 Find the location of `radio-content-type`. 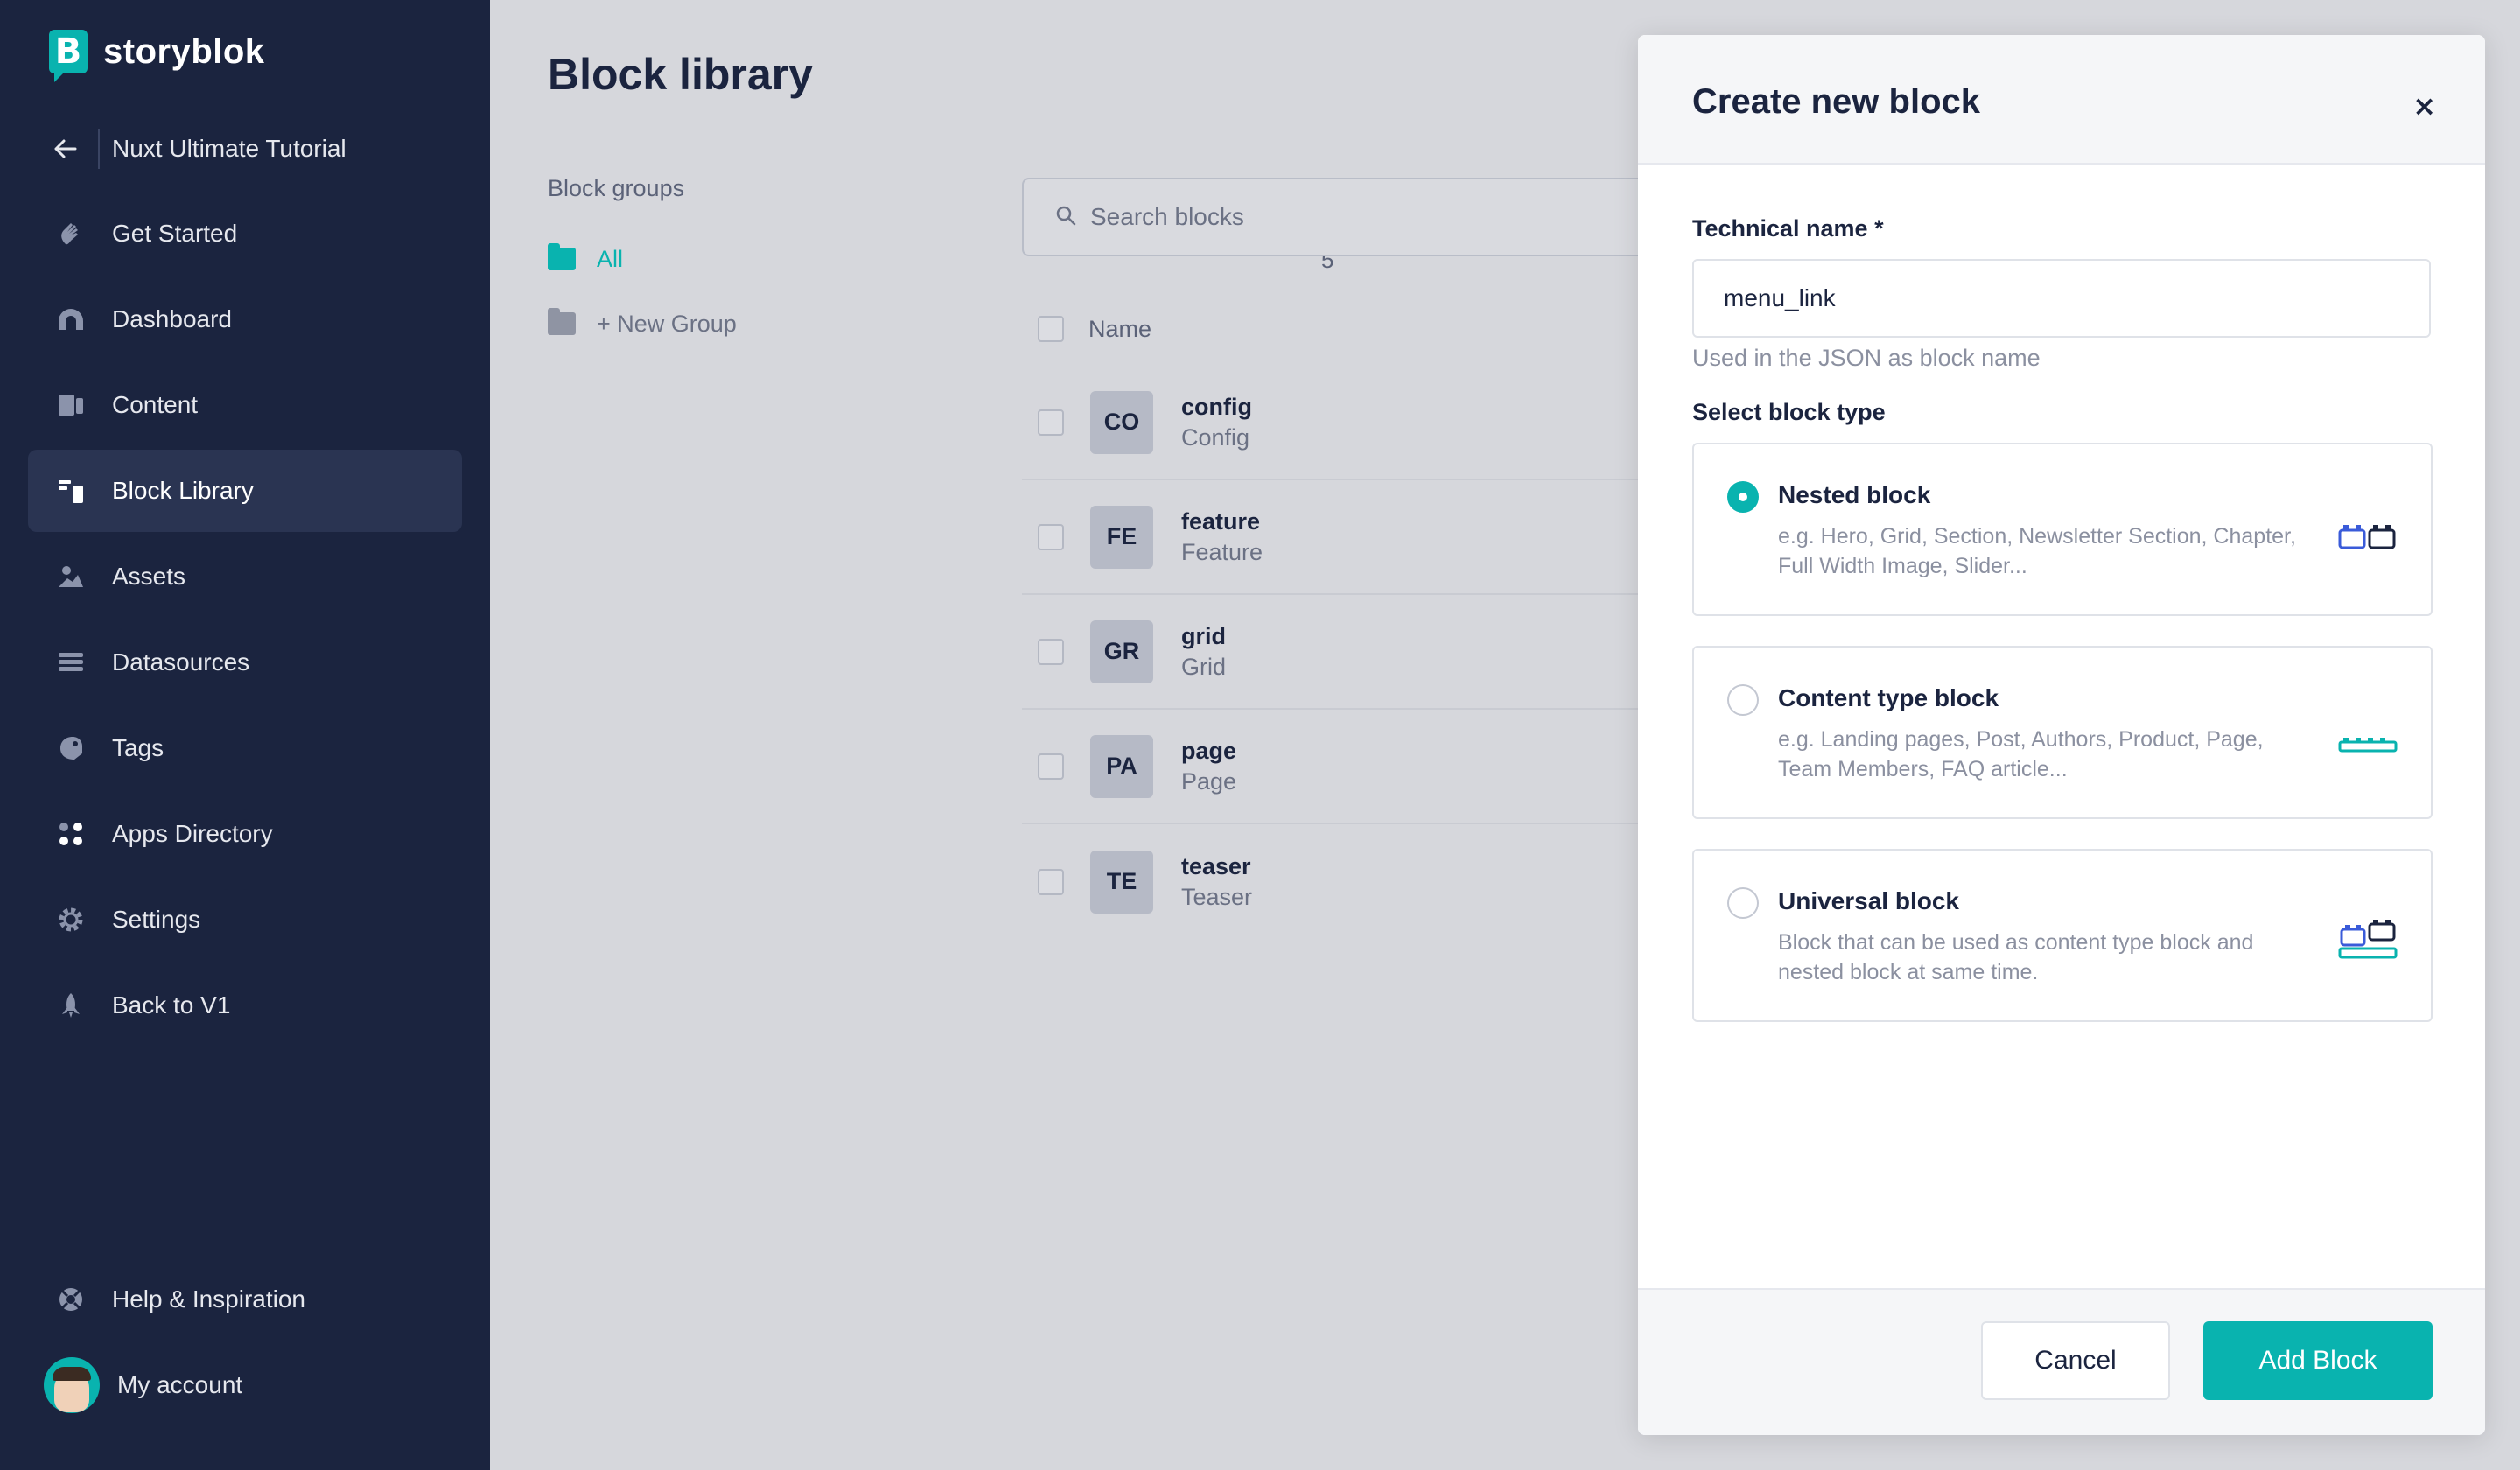

radio-content-type is located at coordinates (1743, 700).